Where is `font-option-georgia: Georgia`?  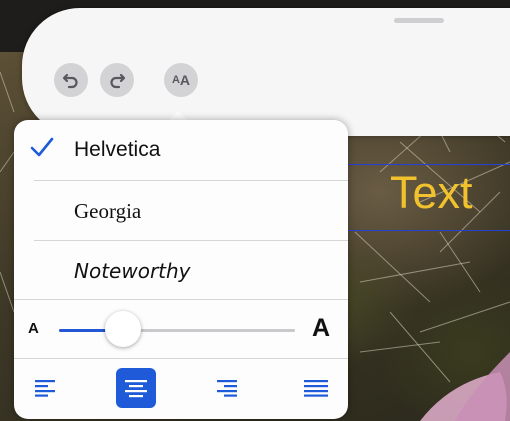
font-option-georgia: Georgia is located at coordinates (181, 211).